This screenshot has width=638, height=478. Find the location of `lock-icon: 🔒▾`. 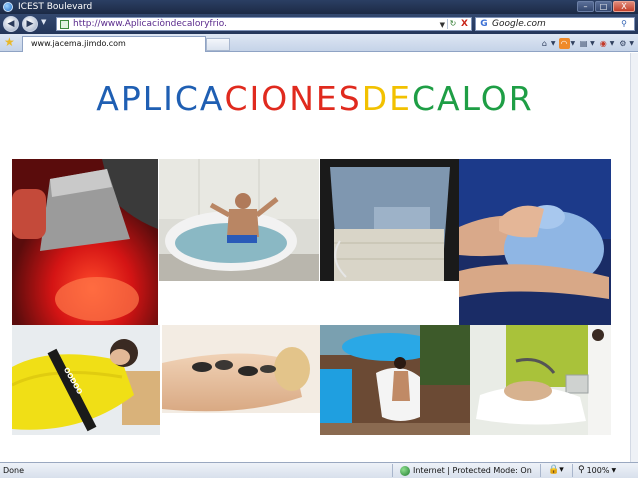

lock-icon: 🔒▾ is located at coordinates (556, 470).